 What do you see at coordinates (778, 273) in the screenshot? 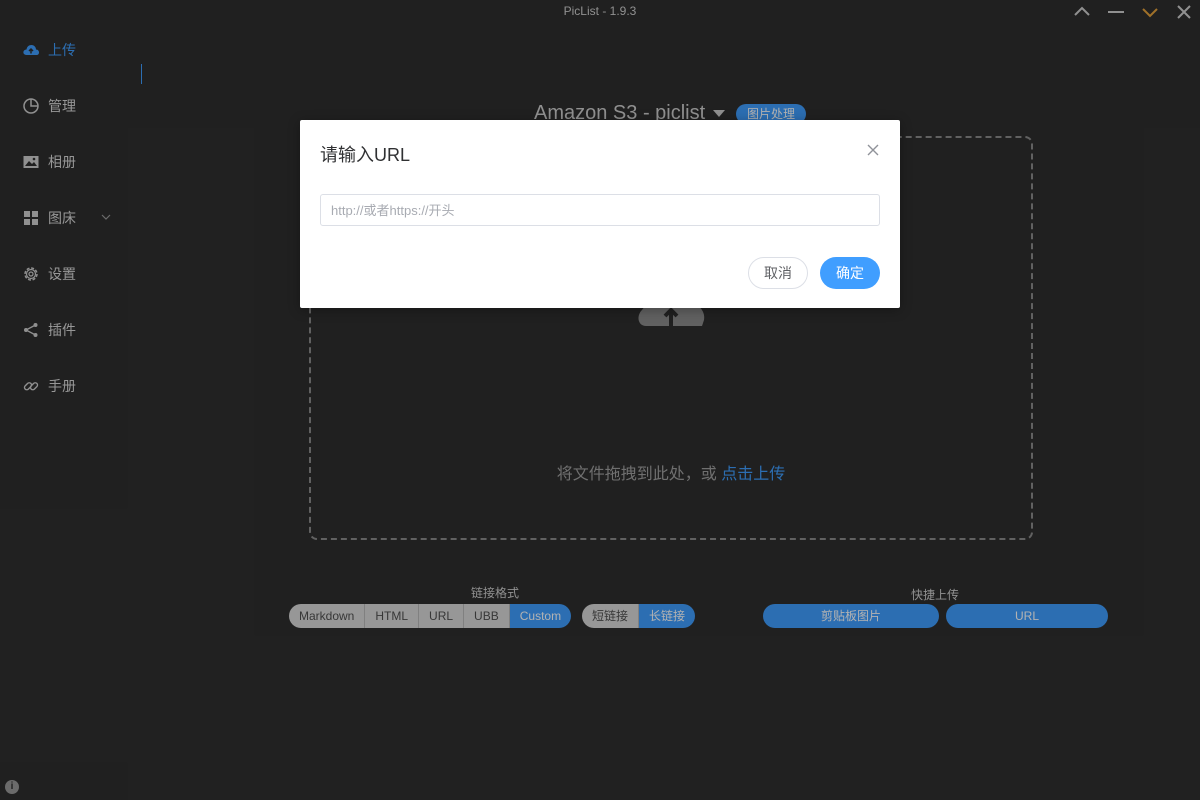
I see `cancel-button: 取消` at bounding box center [778, 273].